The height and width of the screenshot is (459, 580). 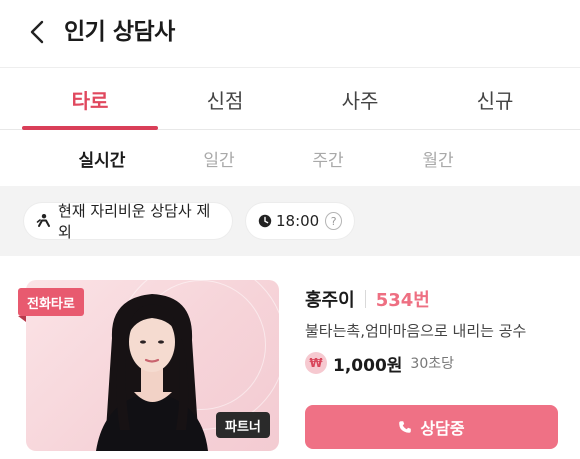 I want to click on counselor-number: 534번, so click(x=402, y=300).